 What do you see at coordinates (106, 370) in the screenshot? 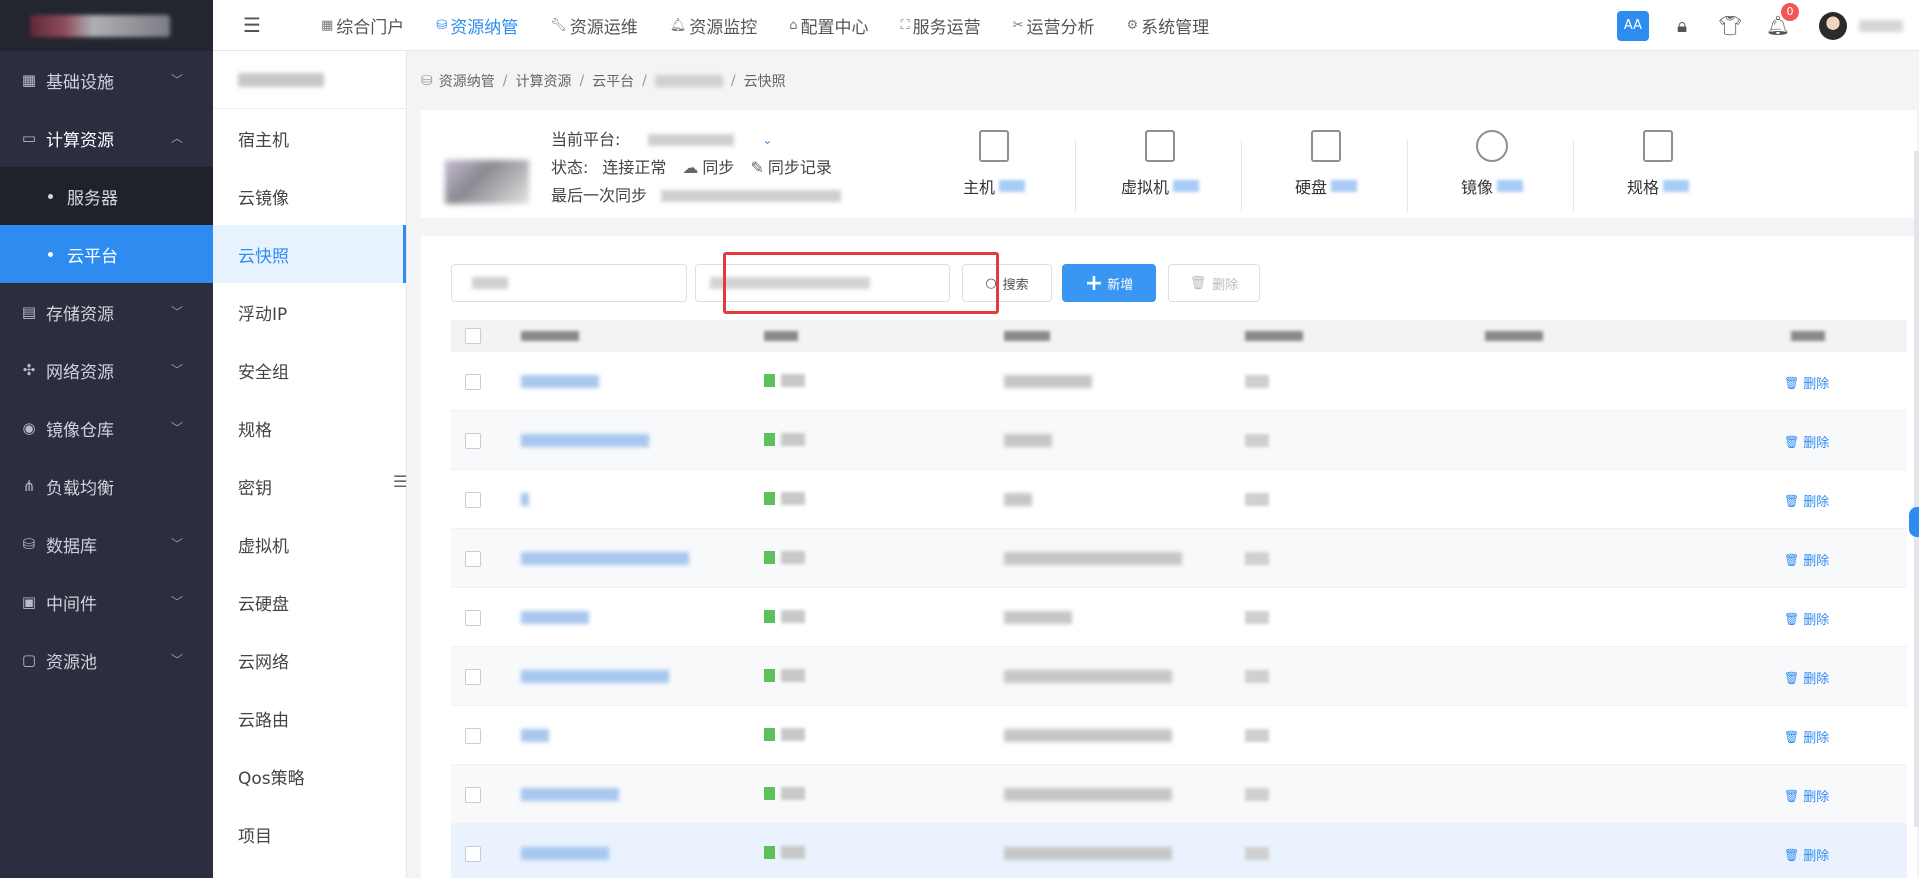
I see `sidebar-item: ✣ 网络资源 ﹀` at bounding box center [106, 370].